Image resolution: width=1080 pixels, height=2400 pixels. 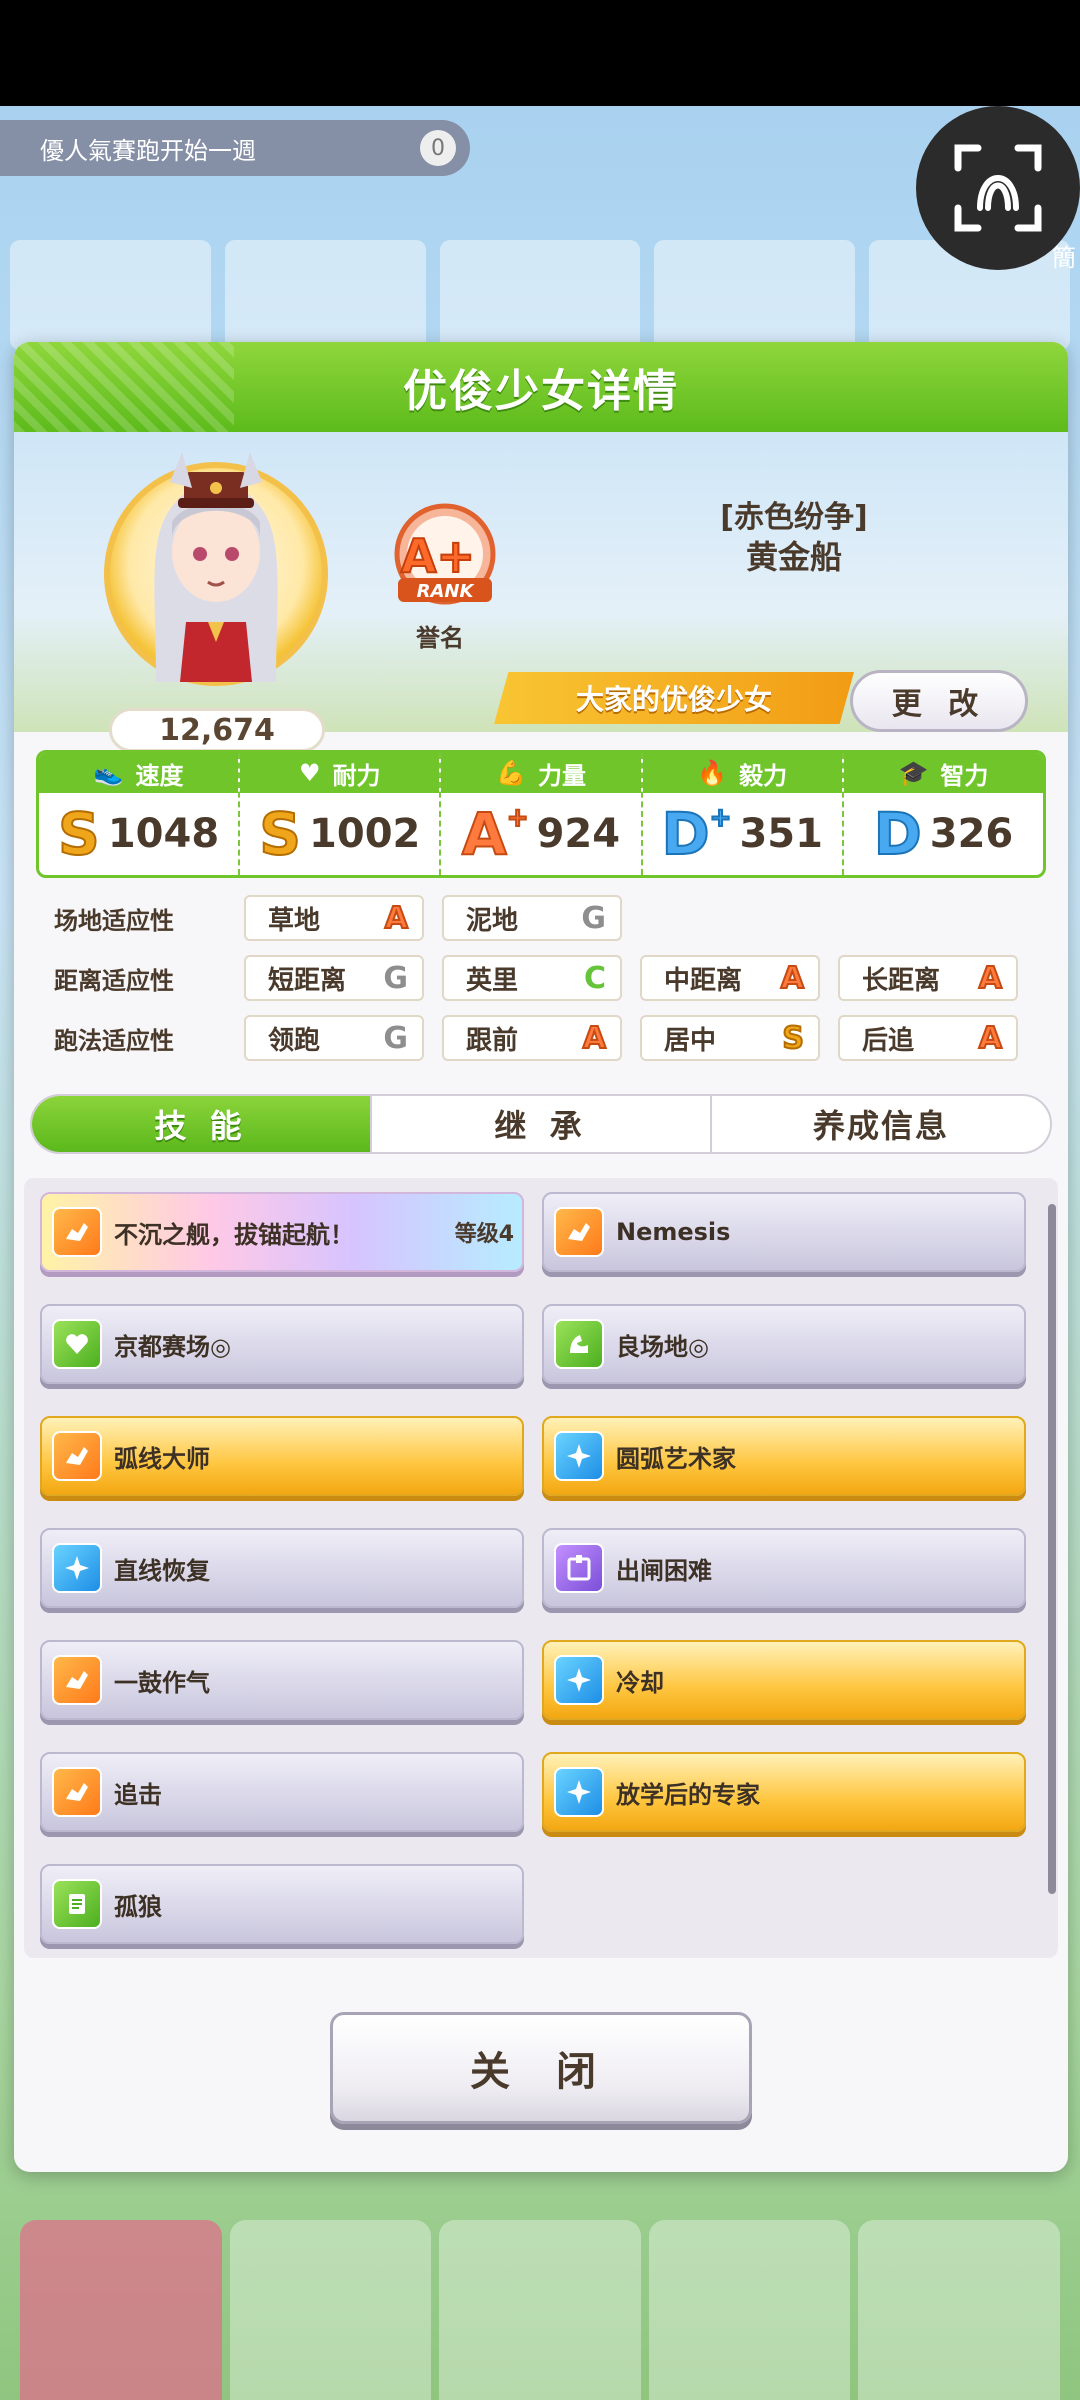 I want to click on skill-level: 等级4, so click(x=484, y=1234).